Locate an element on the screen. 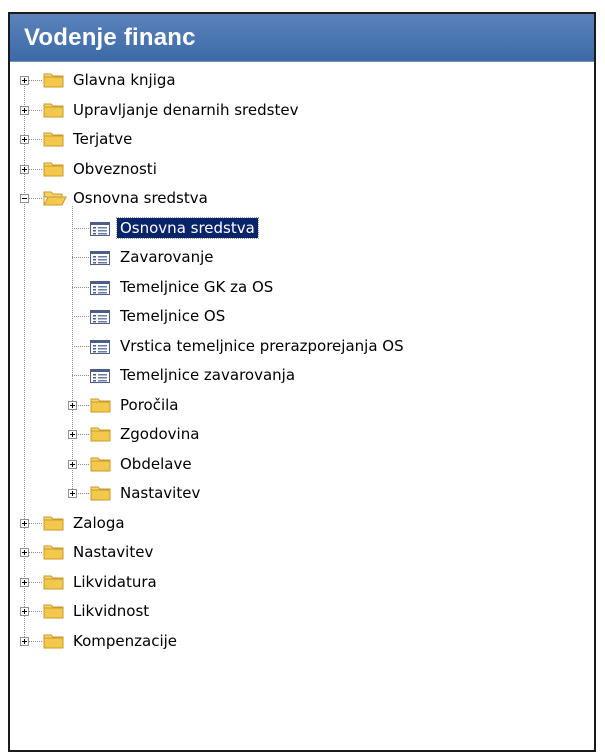 The image size is (605, 752). tree-item-label: Kompenzacije is located at coordinates (125, 640).